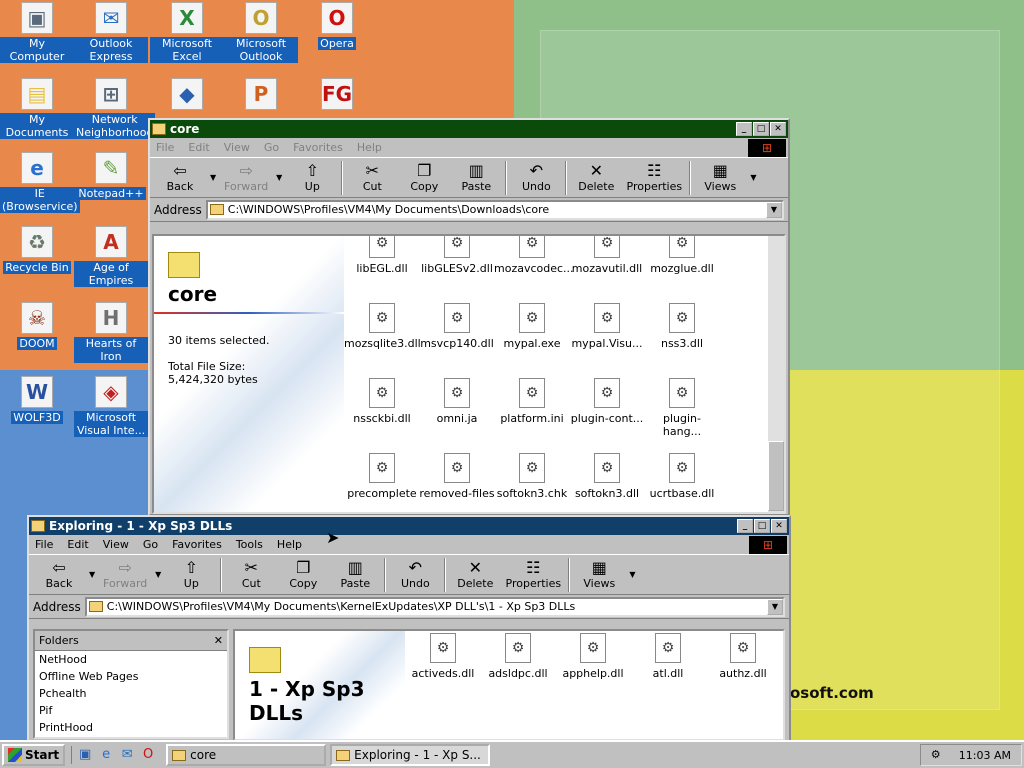 This screenshot has width=1024, height=768. Describe the element at coordinates (682, 476) in the screenshot. I see `file-item: ⚙ ucrtbase.dll` at that location.